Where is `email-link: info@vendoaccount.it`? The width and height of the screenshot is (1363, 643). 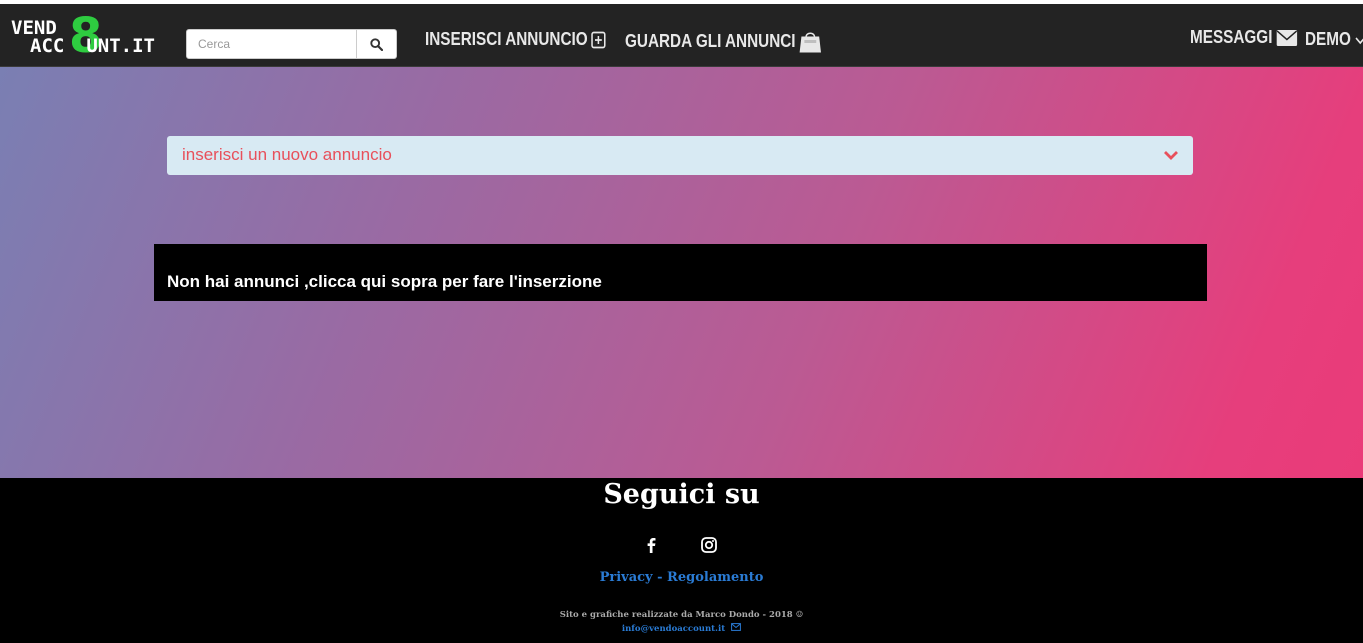 email-link: info@vendoaccount.it is located at coordinates (673, 629).